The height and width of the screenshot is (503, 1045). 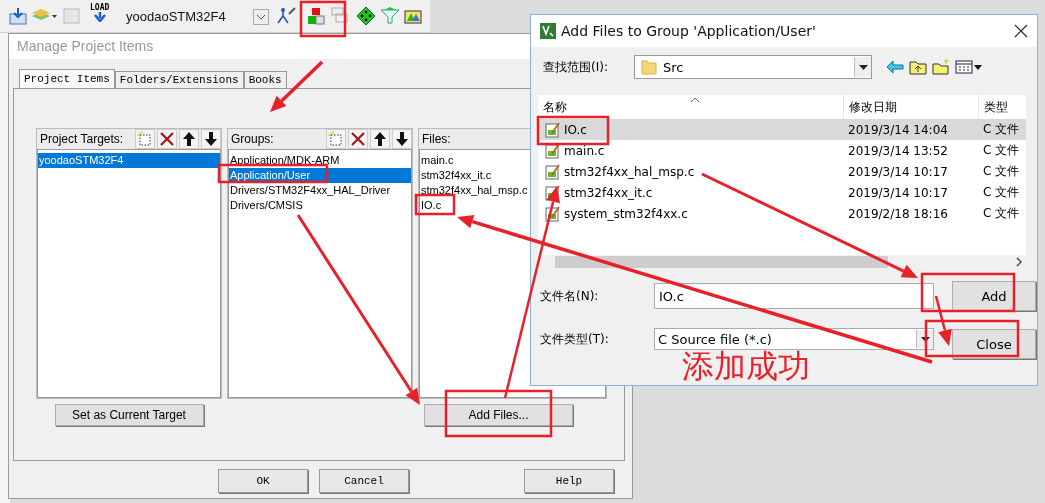 What do you see at coordinates (898, 129) in the screenshot?
I see `file-date: 2019/3/14 14:04` at bounding box center [898, 129].